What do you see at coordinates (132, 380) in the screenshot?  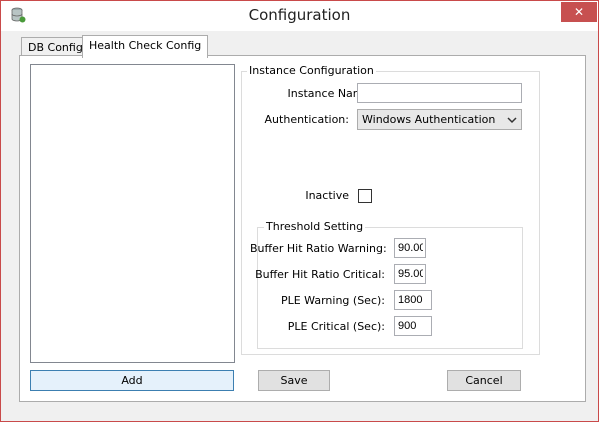 I see `add-button: Add` at bounding box center [132, 380].